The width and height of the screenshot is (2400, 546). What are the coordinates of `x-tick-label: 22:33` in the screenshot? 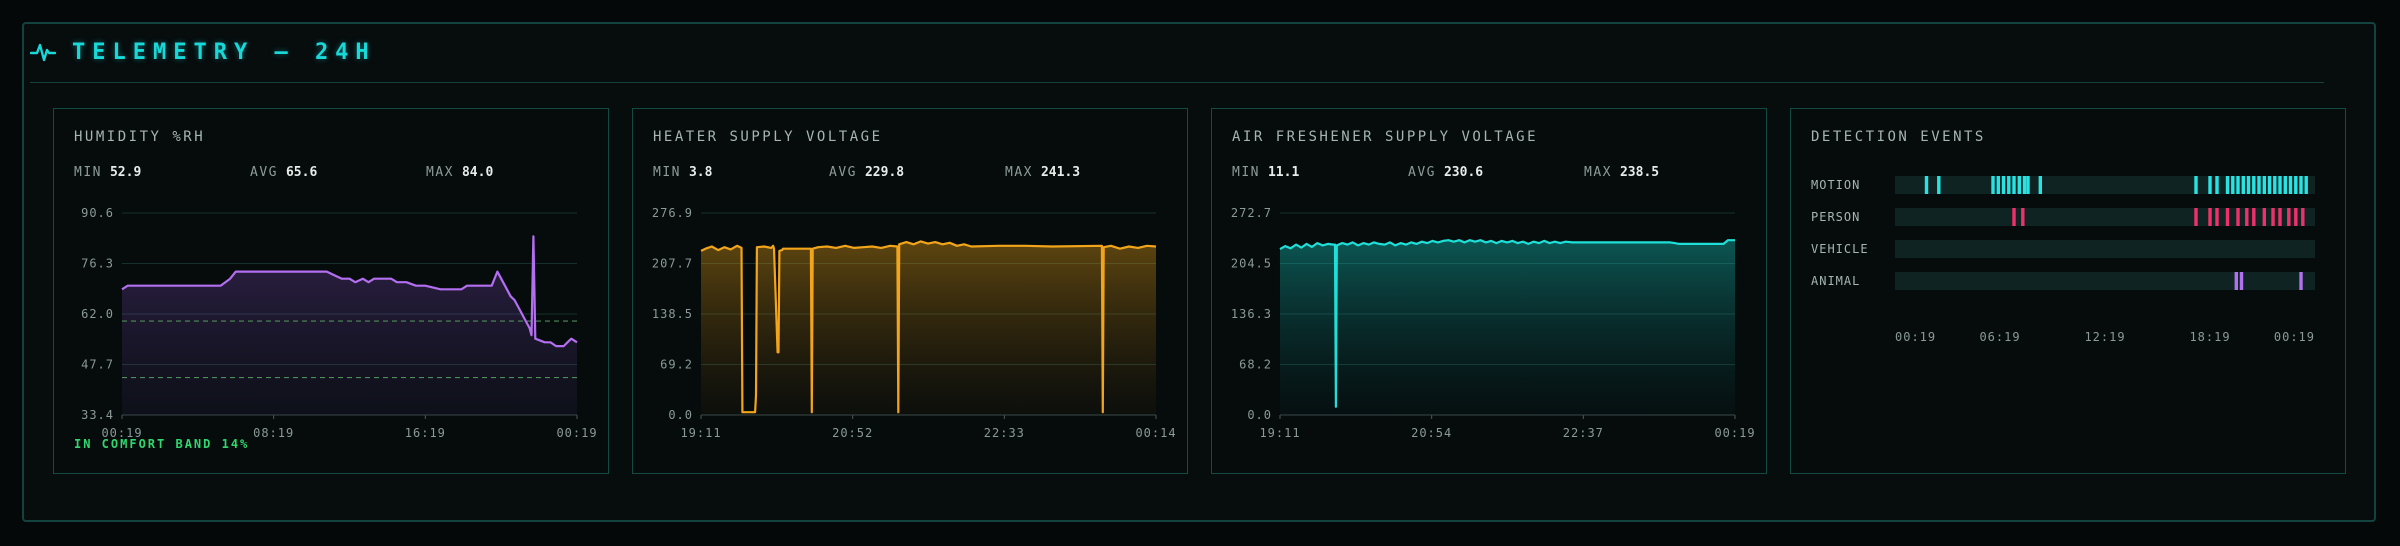 It's located at (1004, 433).